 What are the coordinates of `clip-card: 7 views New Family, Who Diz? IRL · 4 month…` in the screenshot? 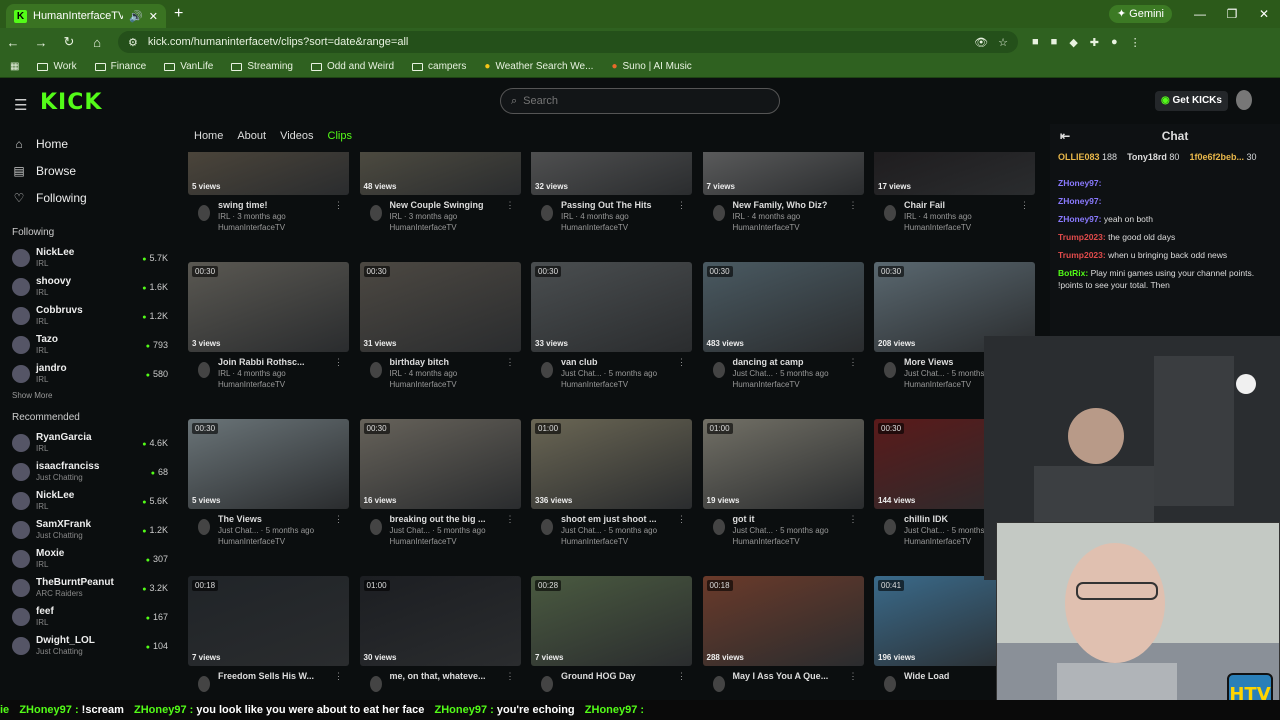 It's located at (783, 198).